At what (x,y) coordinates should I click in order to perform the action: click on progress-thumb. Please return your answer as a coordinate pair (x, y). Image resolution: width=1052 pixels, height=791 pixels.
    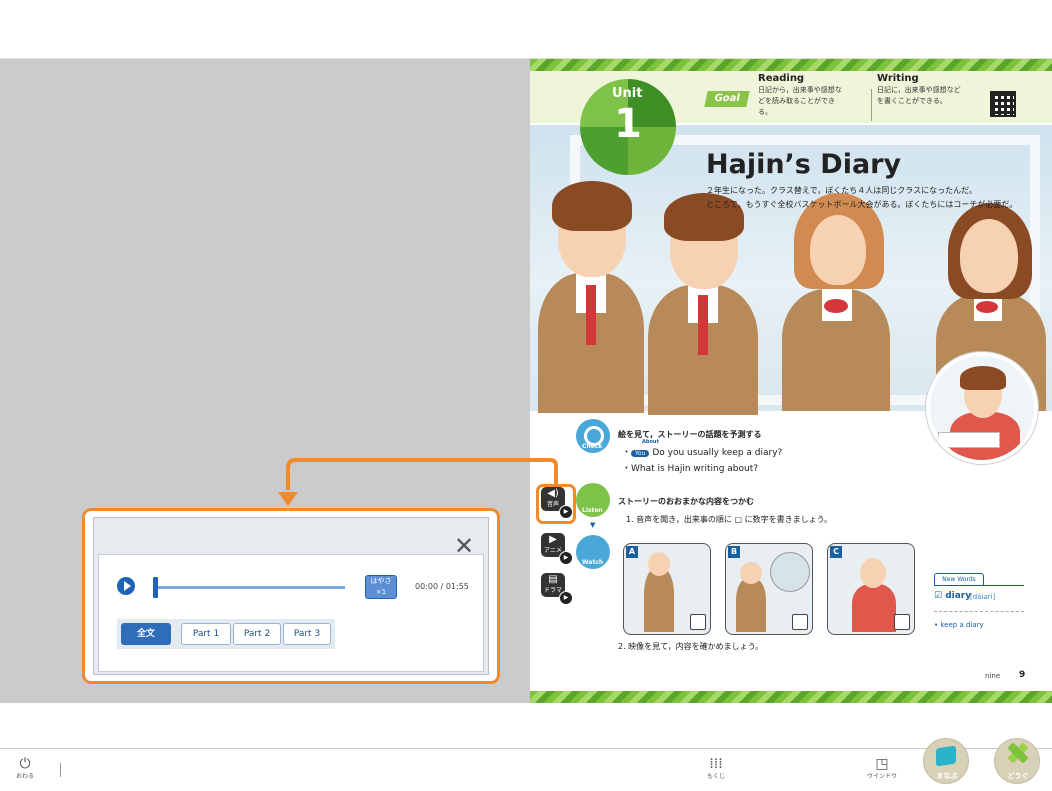
    Looking at the image, I should click on (155, 587).